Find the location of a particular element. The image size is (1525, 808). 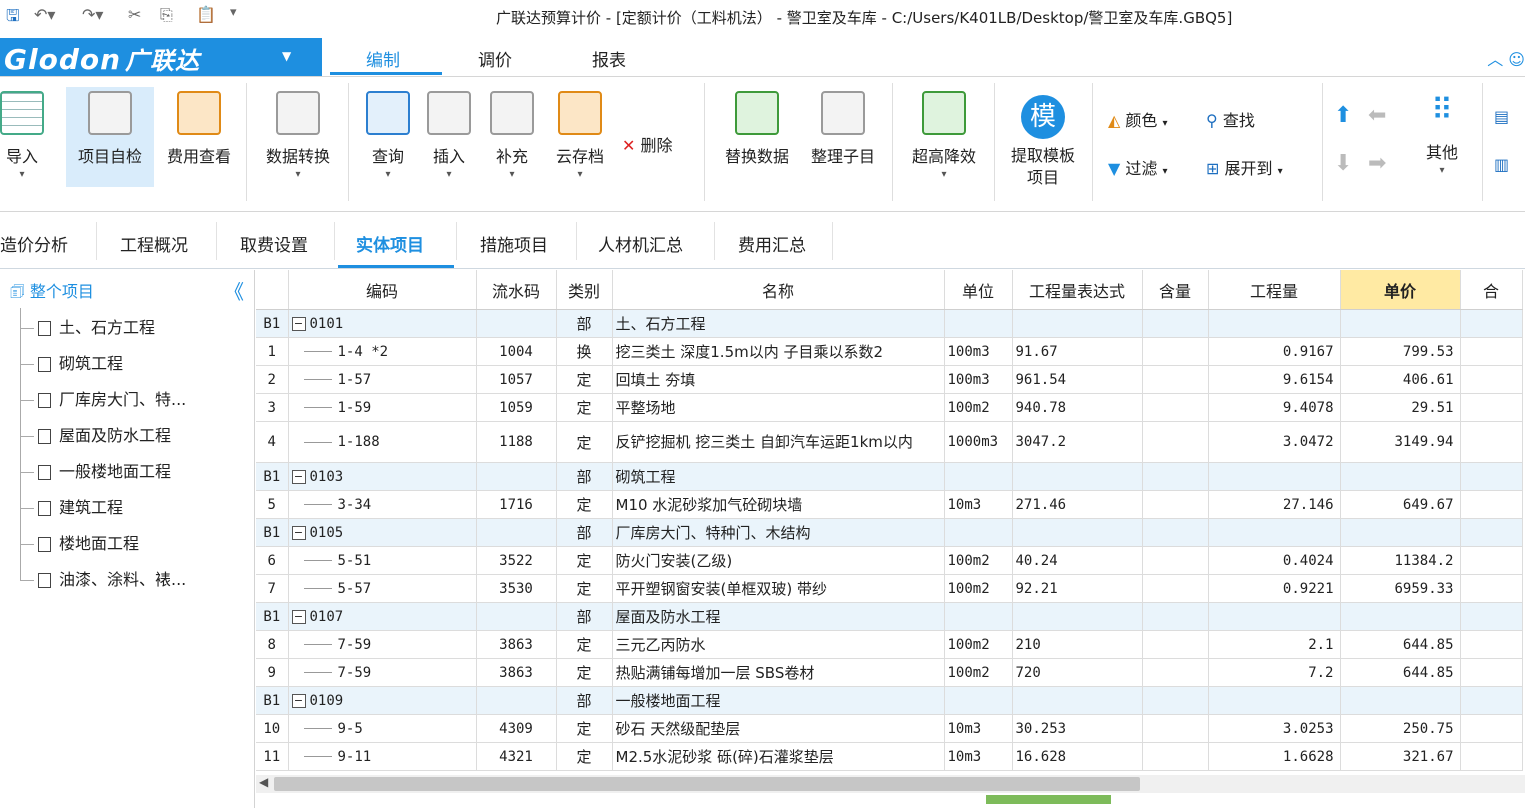

price-cell: 11384.2 is located at coordinates (1400, 560).